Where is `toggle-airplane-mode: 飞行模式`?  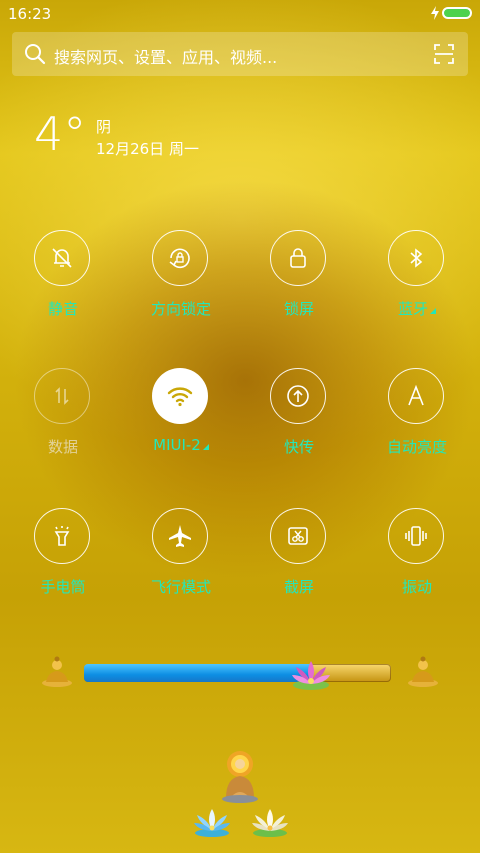
toggle-airplane-mode: 飞行模式 is located at coordinates (181, 558).